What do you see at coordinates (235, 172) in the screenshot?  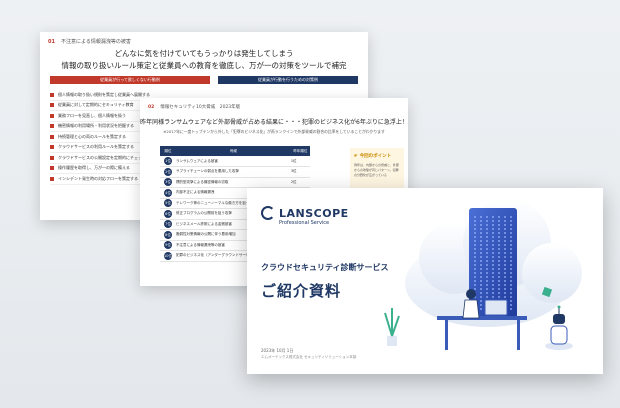 I see `table-row: 2位 サプライチェーンの弱点を悪用した攻撃 3位` at bounding box center [235, 172].